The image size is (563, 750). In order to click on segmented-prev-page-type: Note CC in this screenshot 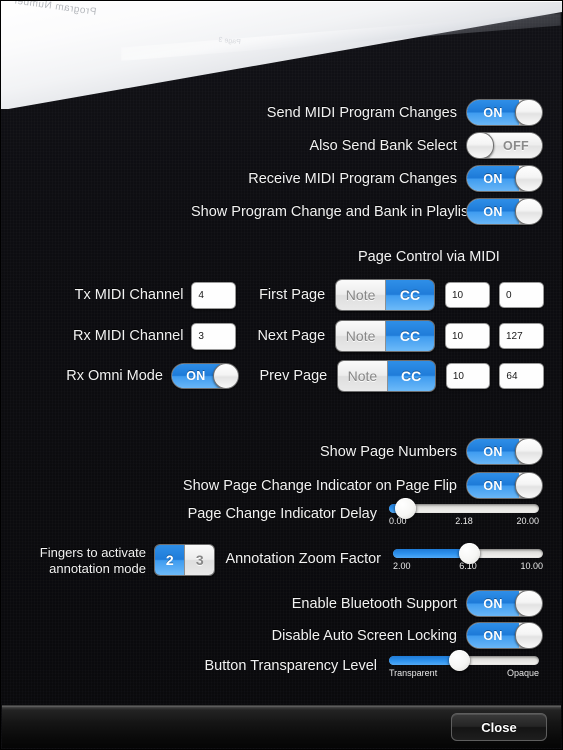, I will do `click(386, 376)`.